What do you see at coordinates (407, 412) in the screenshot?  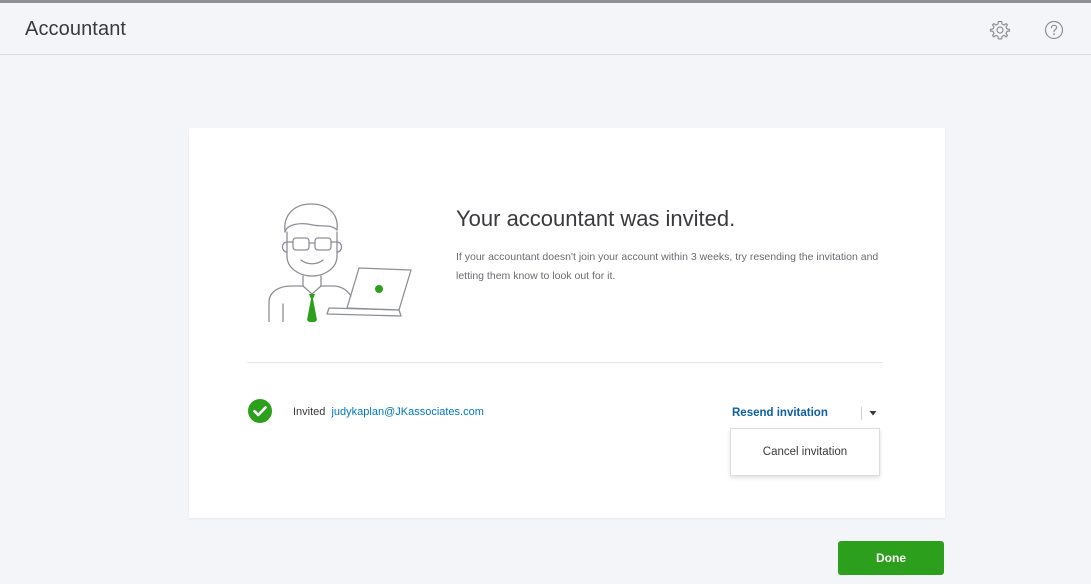 I see `invited-email-link: judykaplan@JKassociates.com` at bounding box center [407, 412].